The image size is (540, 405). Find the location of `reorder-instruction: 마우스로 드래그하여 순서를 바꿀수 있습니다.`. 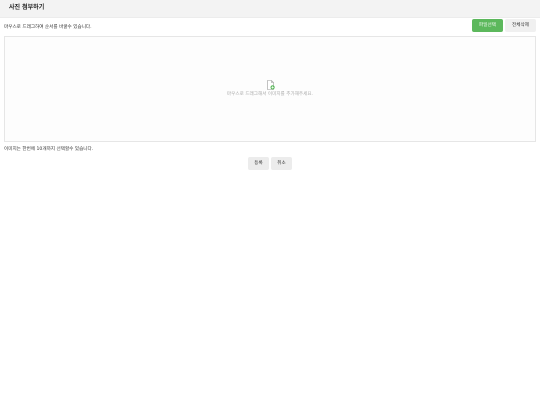

reorder-instruction: 마우스로 드래그하여 순서를 바꿀수 있습니다. is located at coordinates (48, 27).